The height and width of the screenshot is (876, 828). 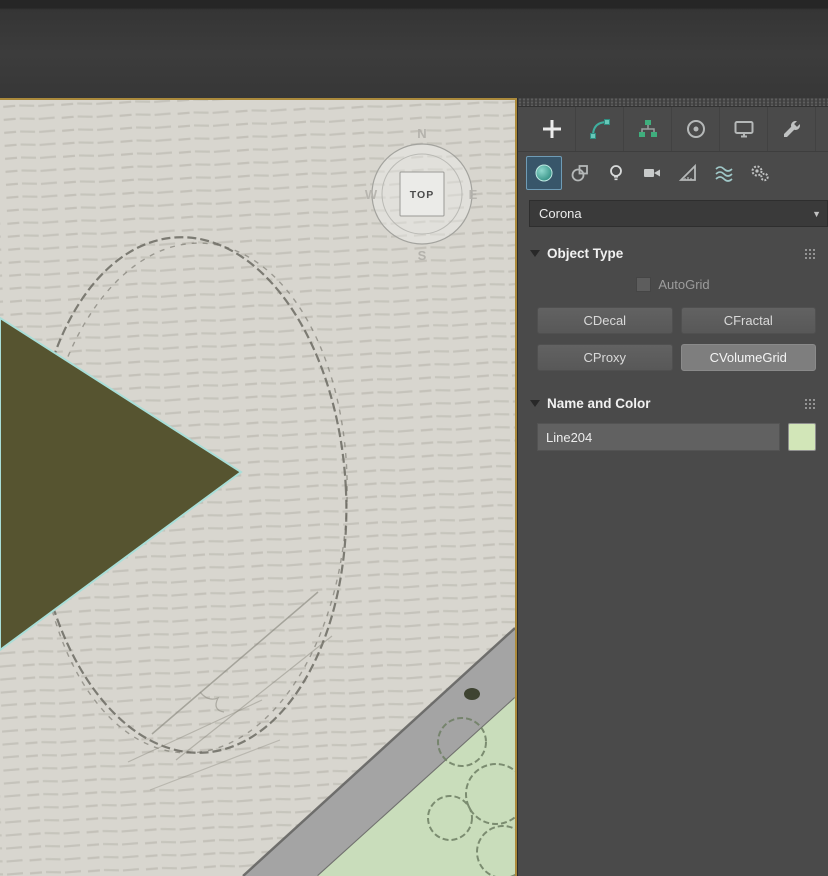 I want to click on tab-hierarchy, so click(x=648, y=129).